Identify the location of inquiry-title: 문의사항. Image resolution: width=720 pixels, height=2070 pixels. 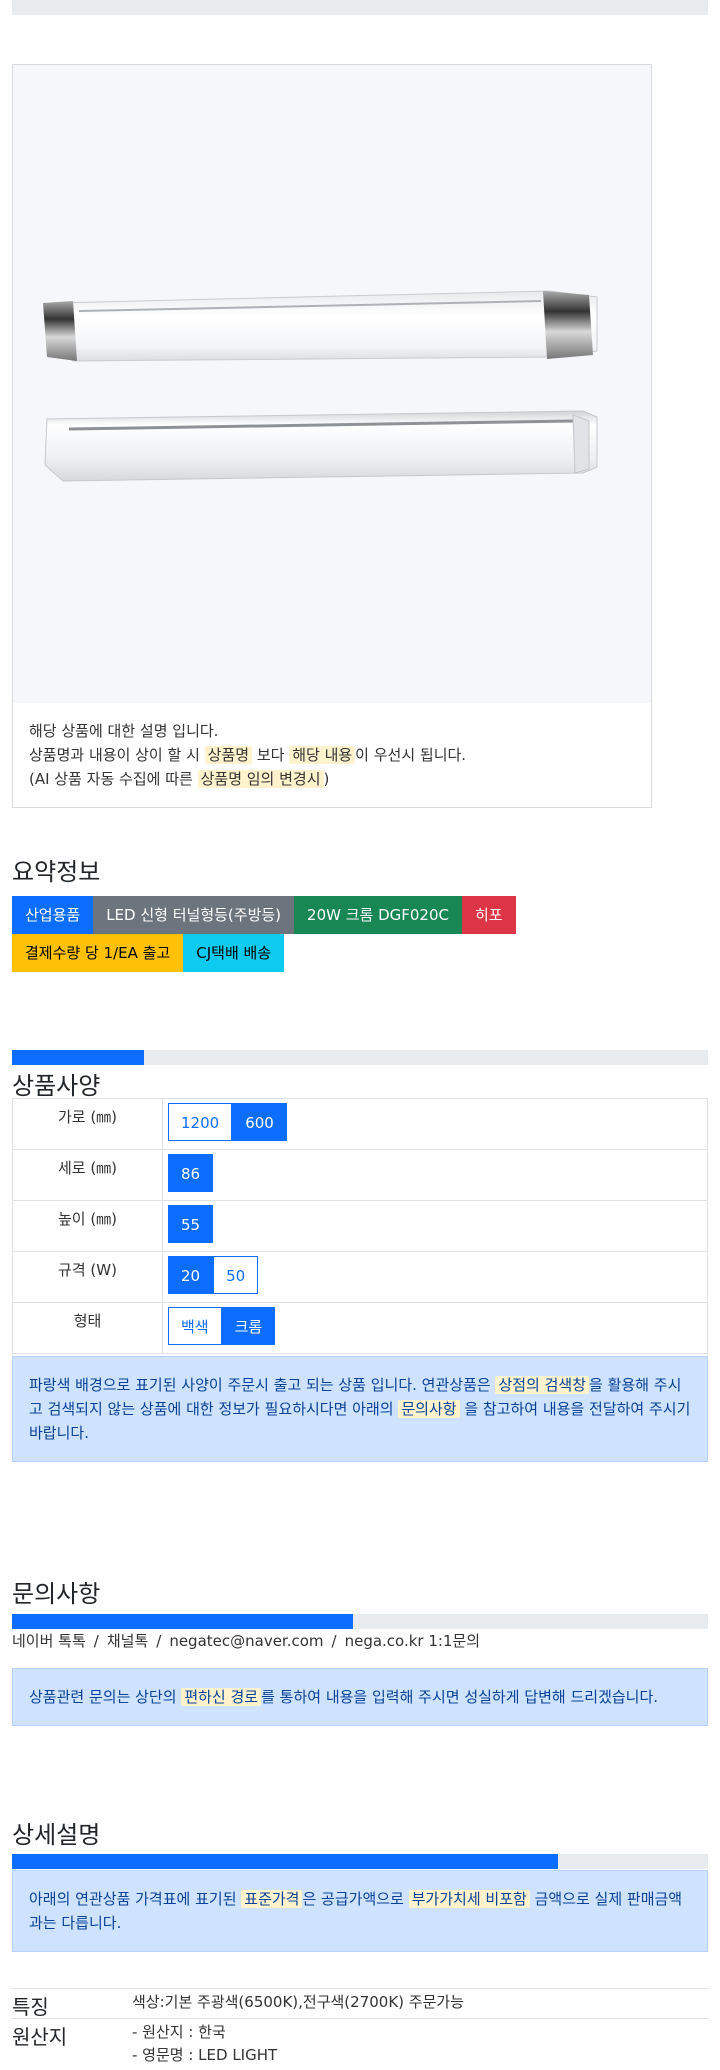
(56, 1594).